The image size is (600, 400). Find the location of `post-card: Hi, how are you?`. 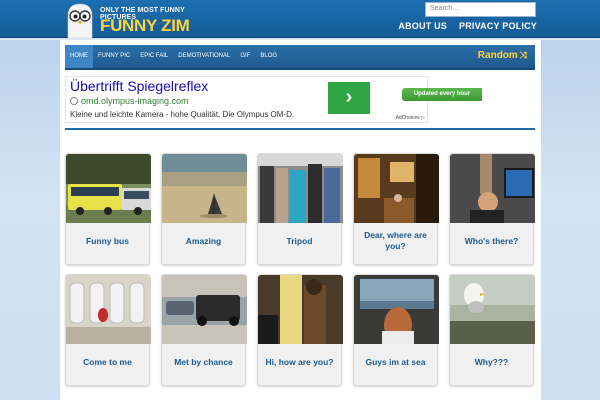

post-card: Hi, how are you? is located at coordinates (300, 330).